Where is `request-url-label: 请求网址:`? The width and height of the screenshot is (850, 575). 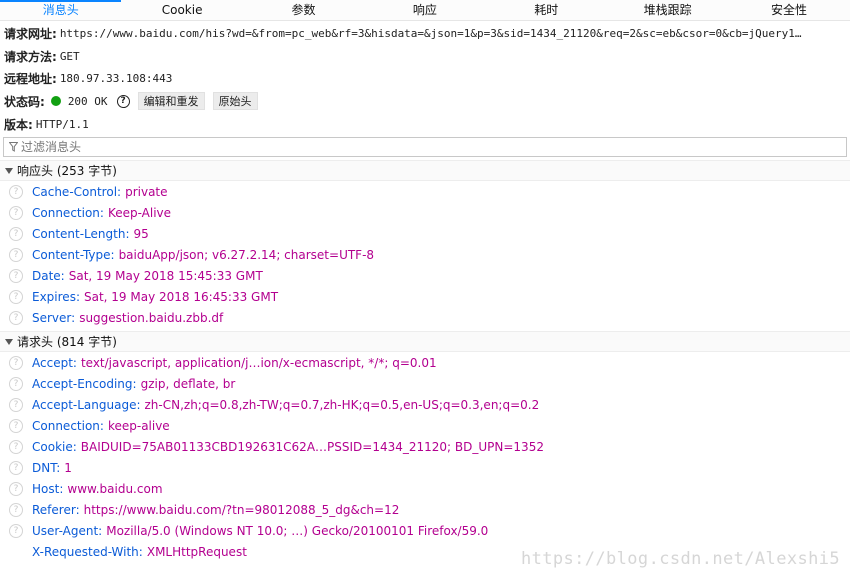 request-url-label: 请求网址: is located at coordinates (30, 33).